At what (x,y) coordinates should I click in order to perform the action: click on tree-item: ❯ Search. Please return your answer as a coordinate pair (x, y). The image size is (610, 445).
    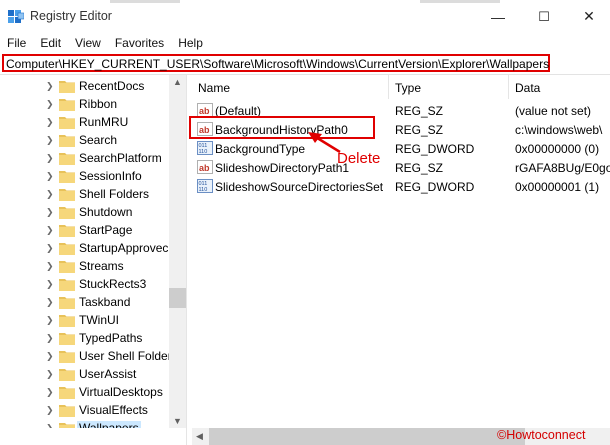
    Looking at the image, I should click on (85, 140).